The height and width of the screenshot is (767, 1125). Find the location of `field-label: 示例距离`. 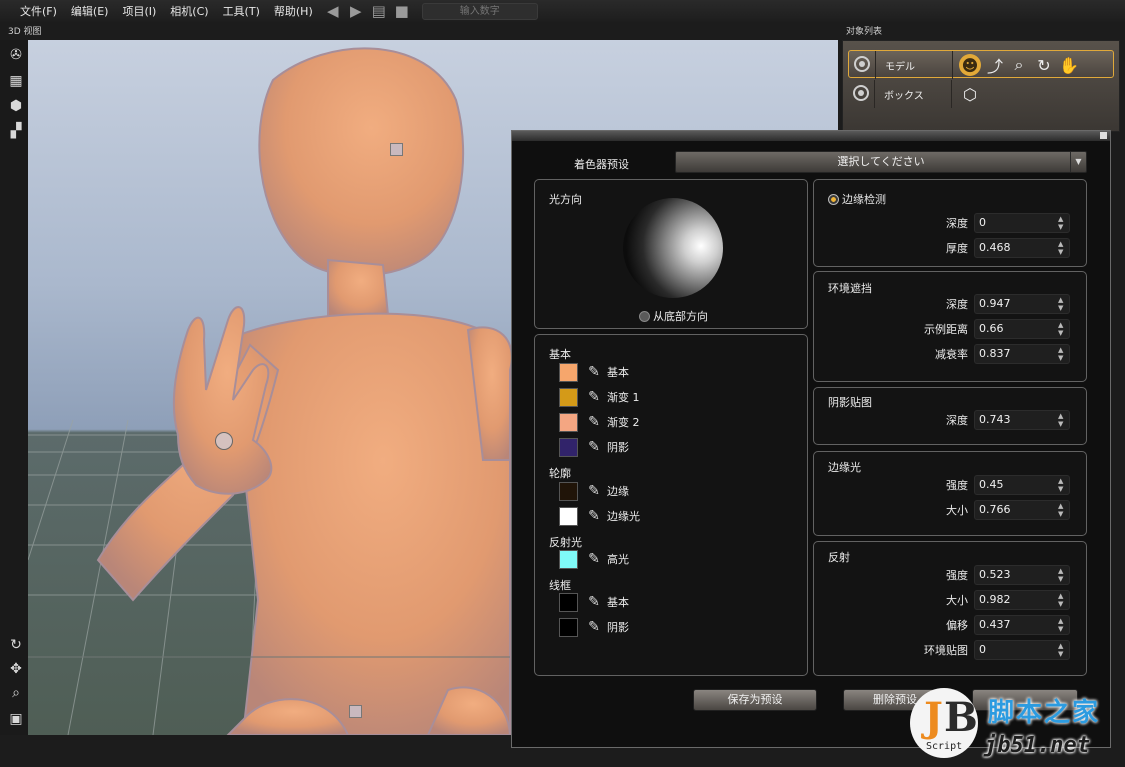

field-label: 示例距离 is located at coordinates (946, 329).